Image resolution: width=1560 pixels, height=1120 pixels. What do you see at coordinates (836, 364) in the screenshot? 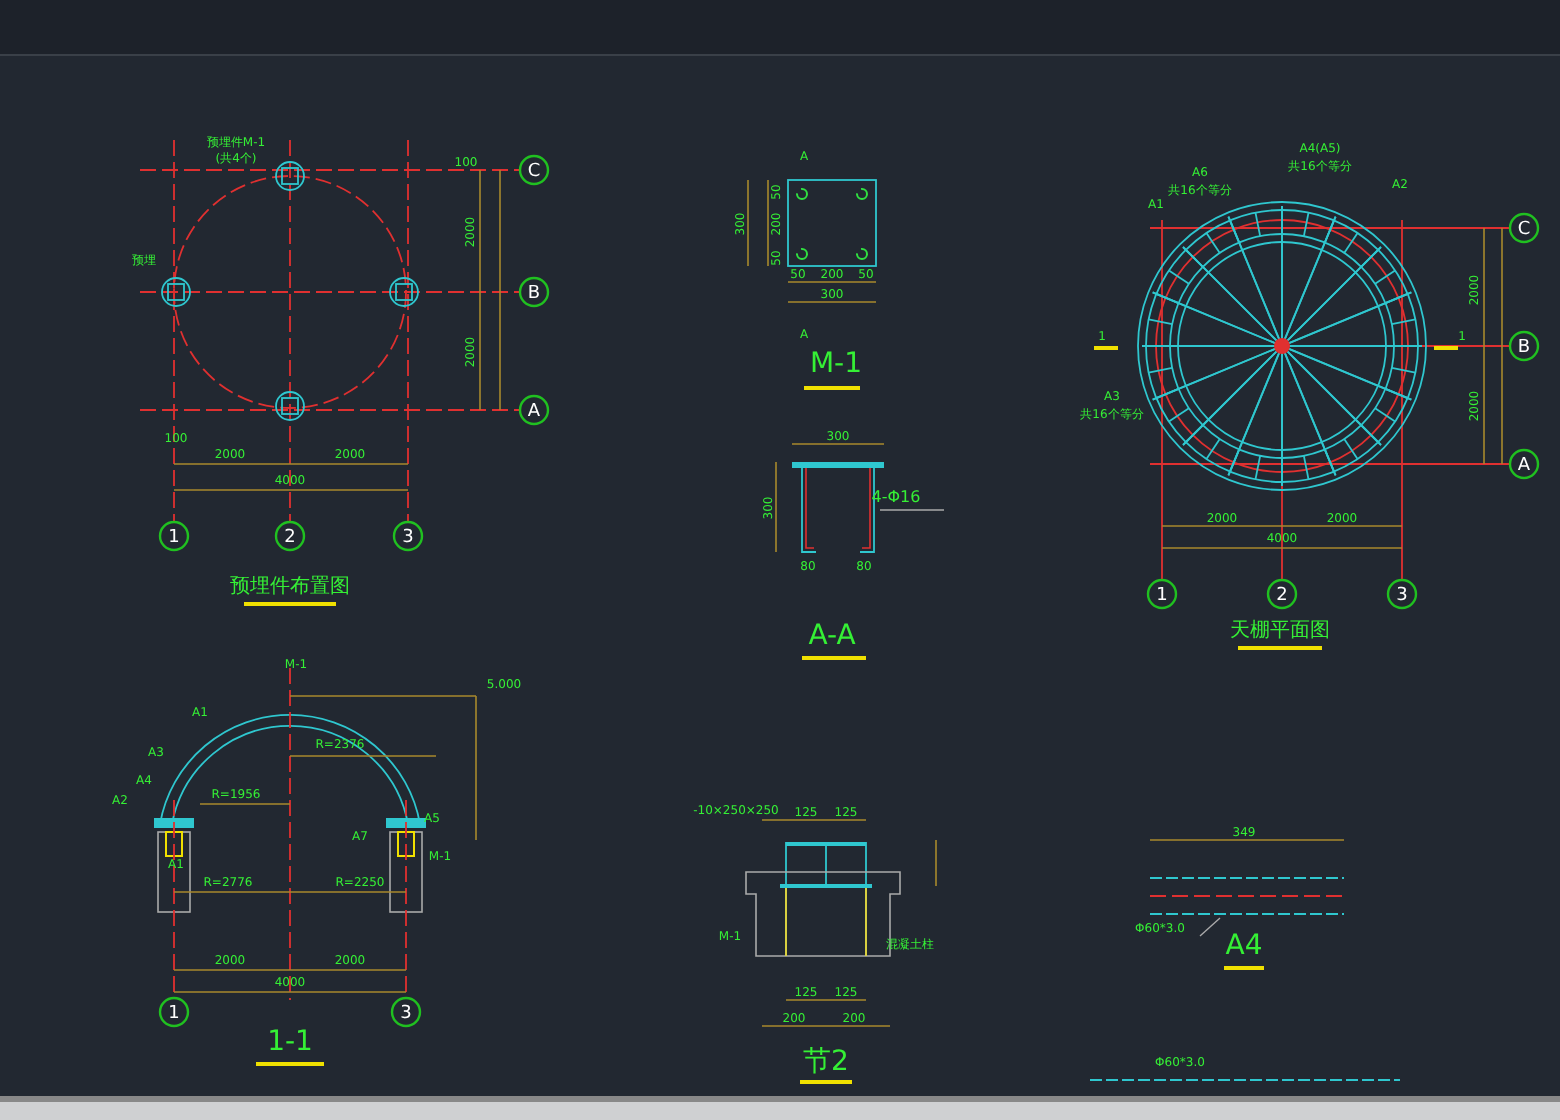
I see `drawing-title: M-1` at bounding box center [836, 364].